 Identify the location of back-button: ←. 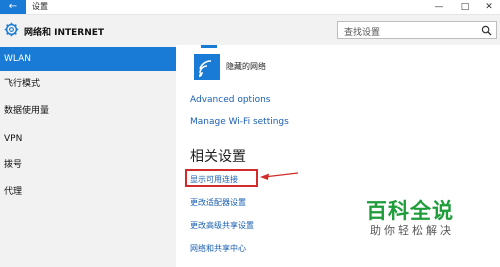
(13, 7).